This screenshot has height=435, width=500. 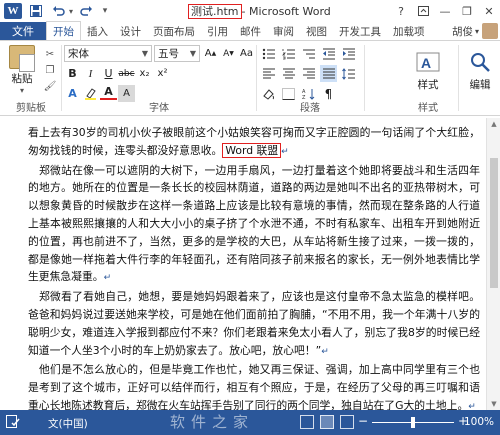 I want to click on tab-home: 开始, so click(x=63, y=30).